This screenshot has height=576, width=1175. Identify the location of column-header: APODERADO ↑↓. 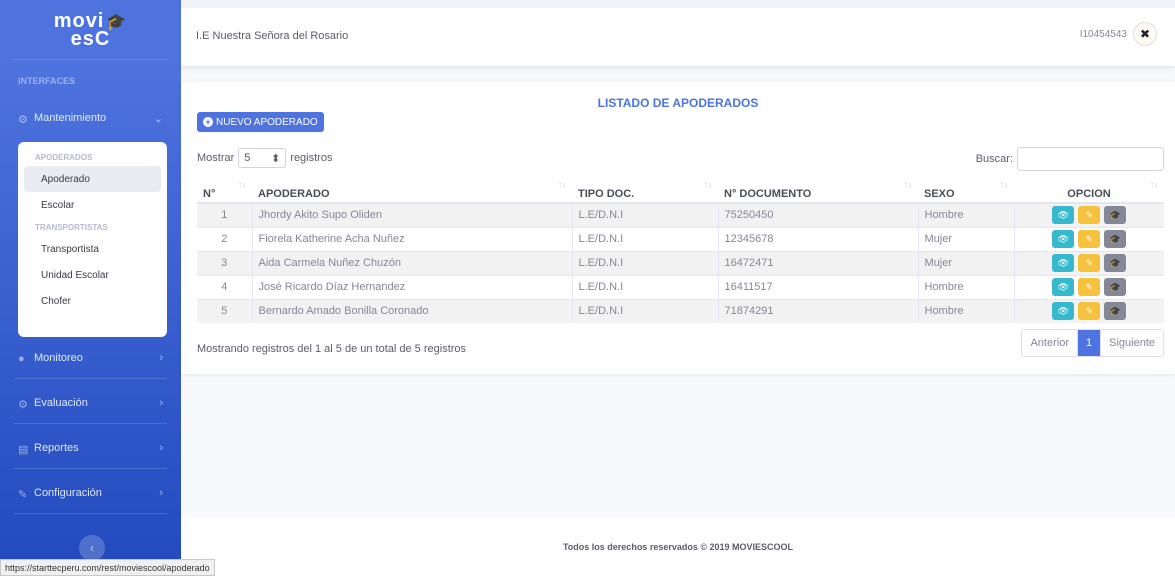
(412, 190).